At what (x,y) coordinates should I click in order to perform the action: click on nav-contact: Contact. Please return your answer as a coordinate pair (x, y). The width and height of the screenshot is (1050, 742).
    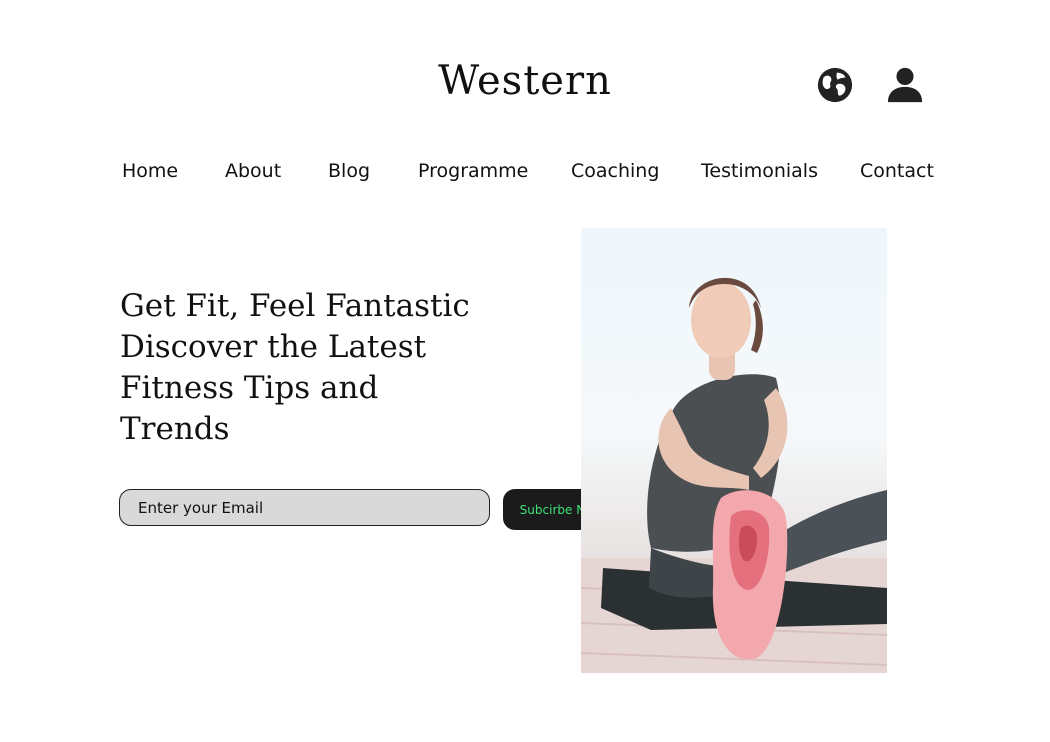
    Looking at the image, I should click on (897, 171).